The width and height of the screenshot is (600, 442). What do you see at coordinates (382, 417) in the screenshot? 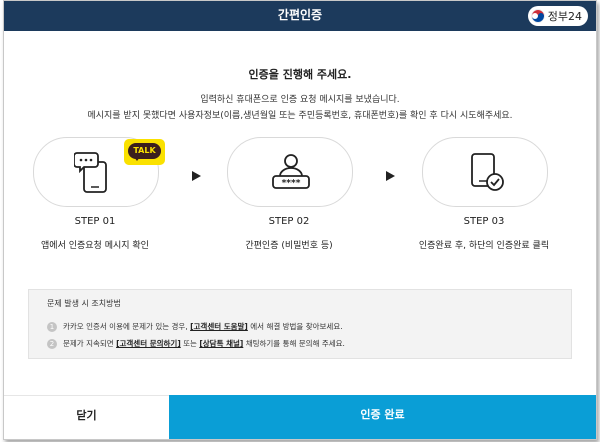
I see `auth-complete-button: 인증 완료` at bounding box center [382, 417].